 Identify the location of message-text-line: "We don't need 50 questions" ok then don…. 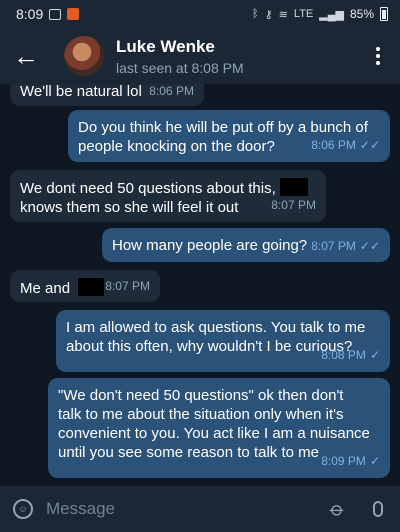
(201, 395).